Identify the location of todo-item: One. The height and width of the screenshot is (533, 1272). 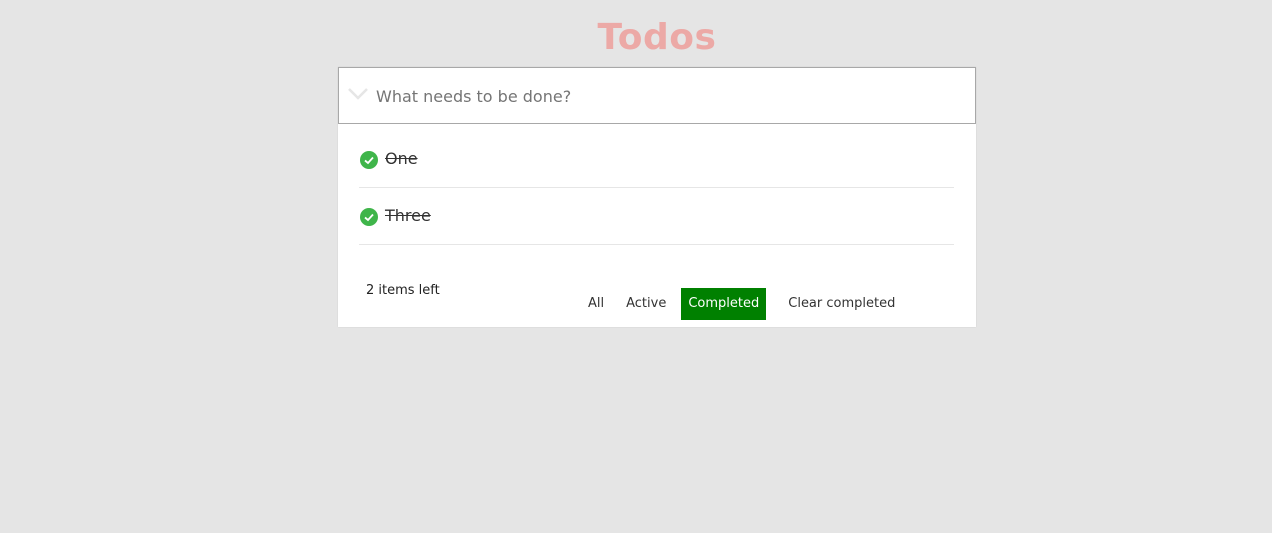
(656, 159).